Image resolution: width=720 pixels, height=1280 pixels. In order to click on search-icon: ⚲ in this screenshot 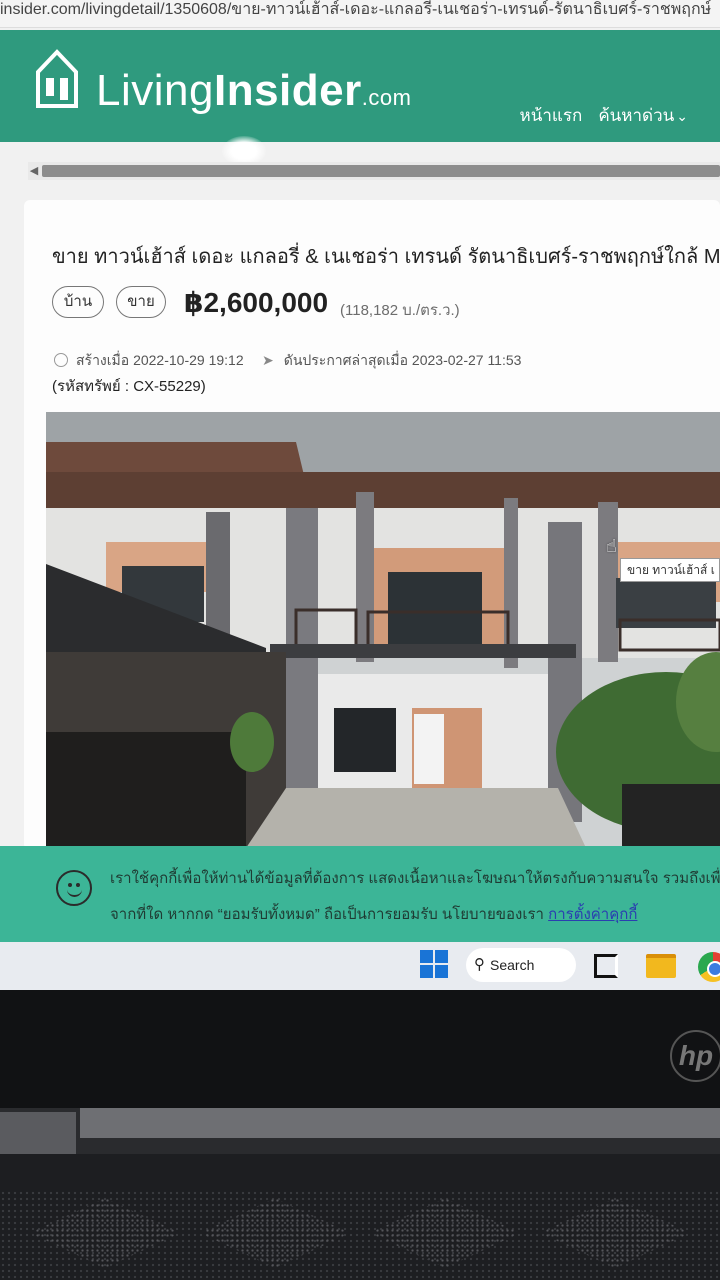, I will do `click(479, 964)`.